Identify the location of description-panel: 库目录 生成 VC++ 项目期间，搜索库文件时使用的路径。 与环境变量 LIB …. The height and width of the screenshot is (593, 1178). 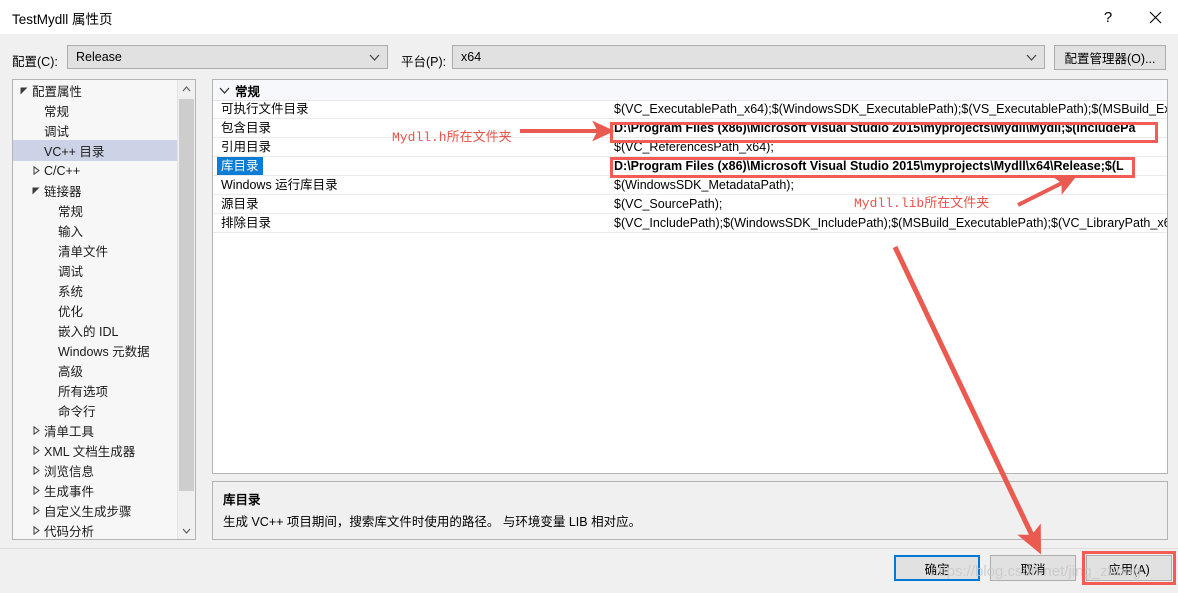
(690, 510).